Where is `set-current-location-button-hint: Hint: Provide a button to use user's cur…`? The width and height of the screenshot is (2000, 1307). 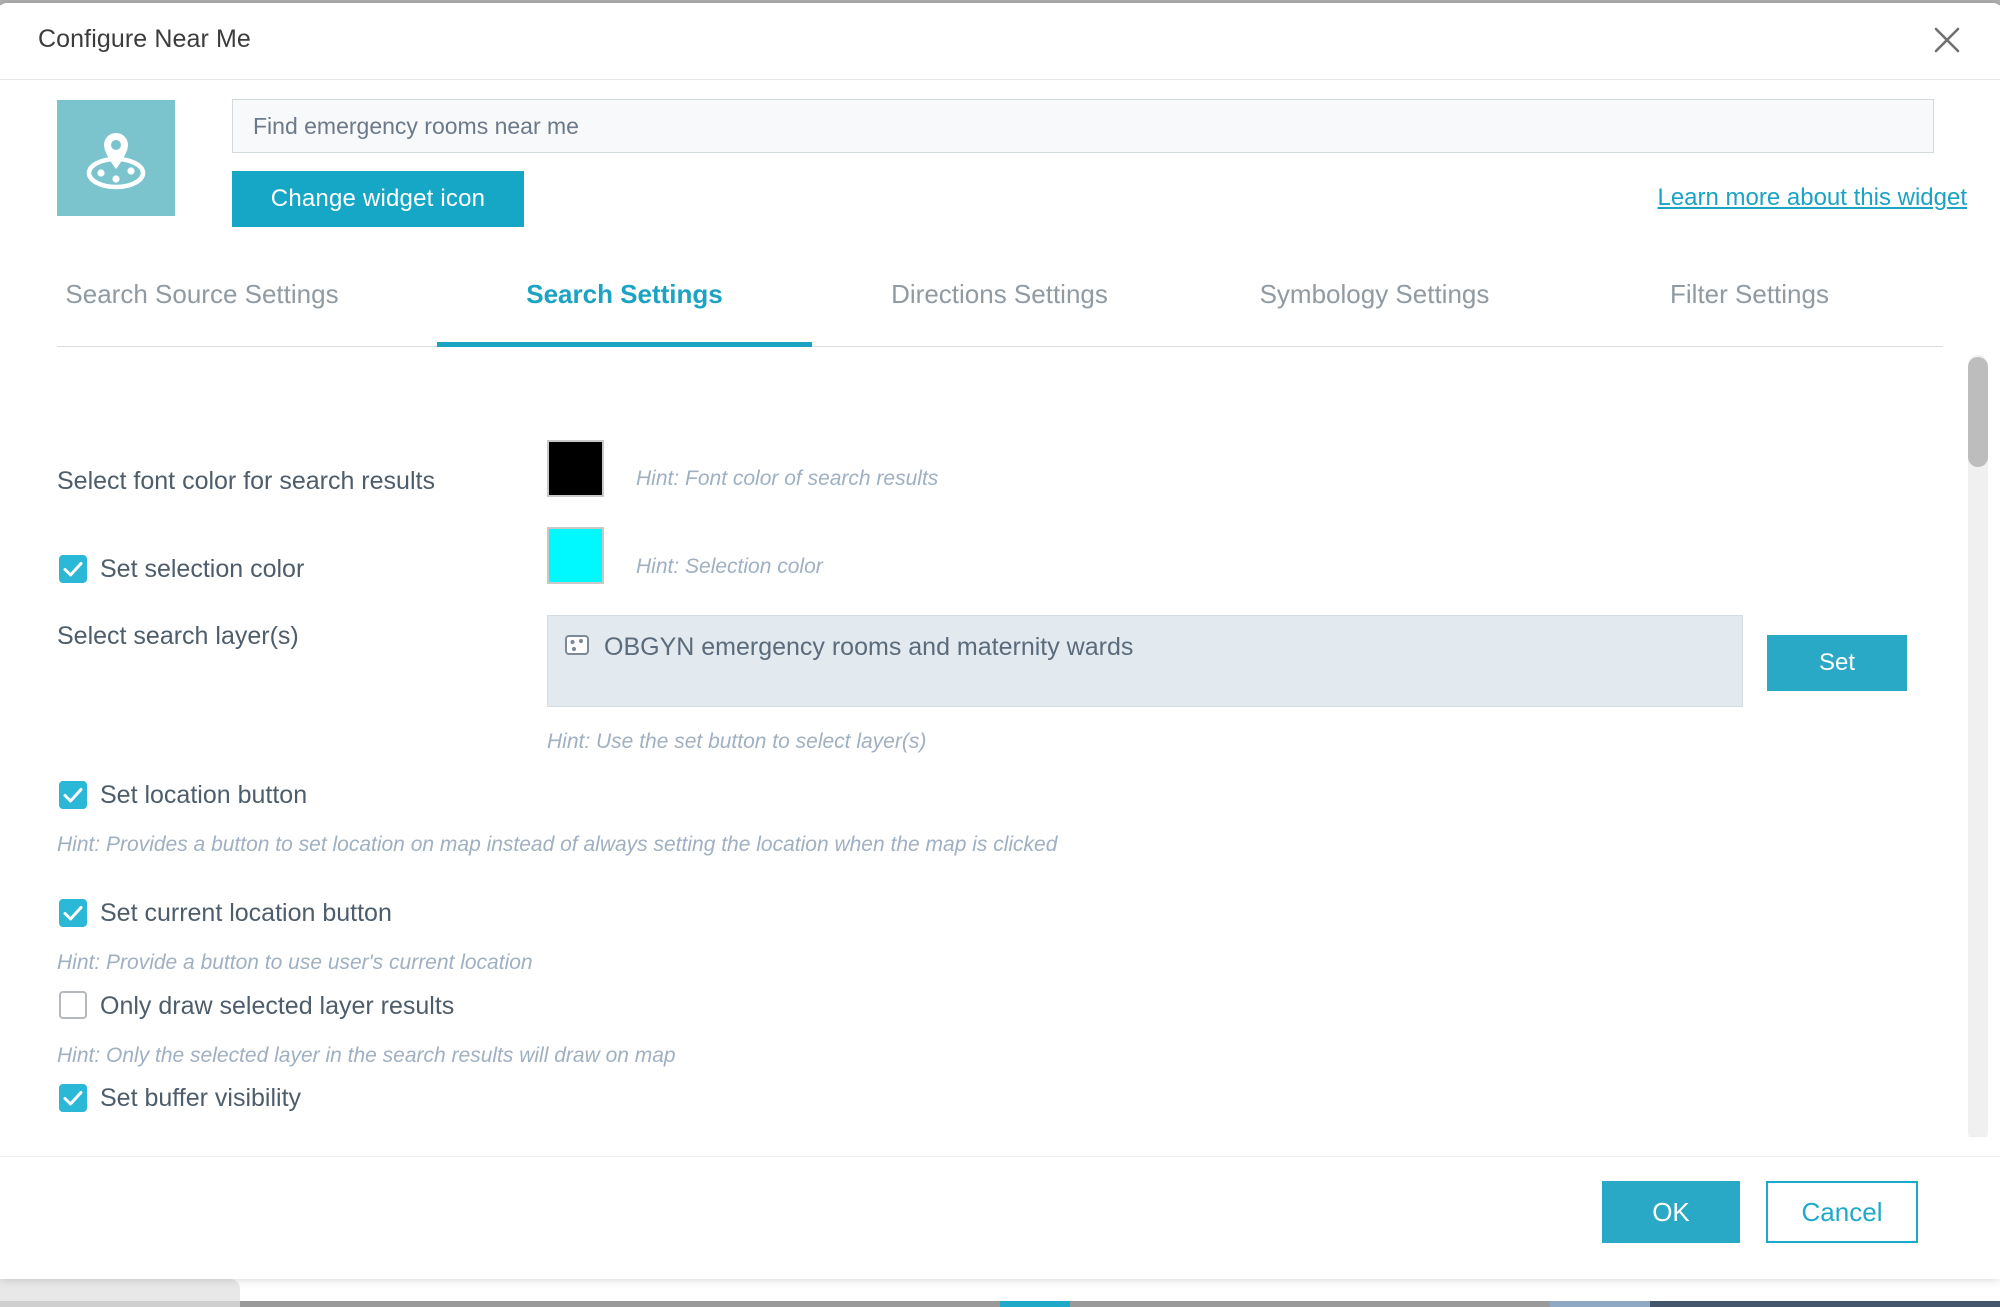
set-current-location-button-hint: Hint: Provide a button to use user's cur… is located at coordinates (295, 962).